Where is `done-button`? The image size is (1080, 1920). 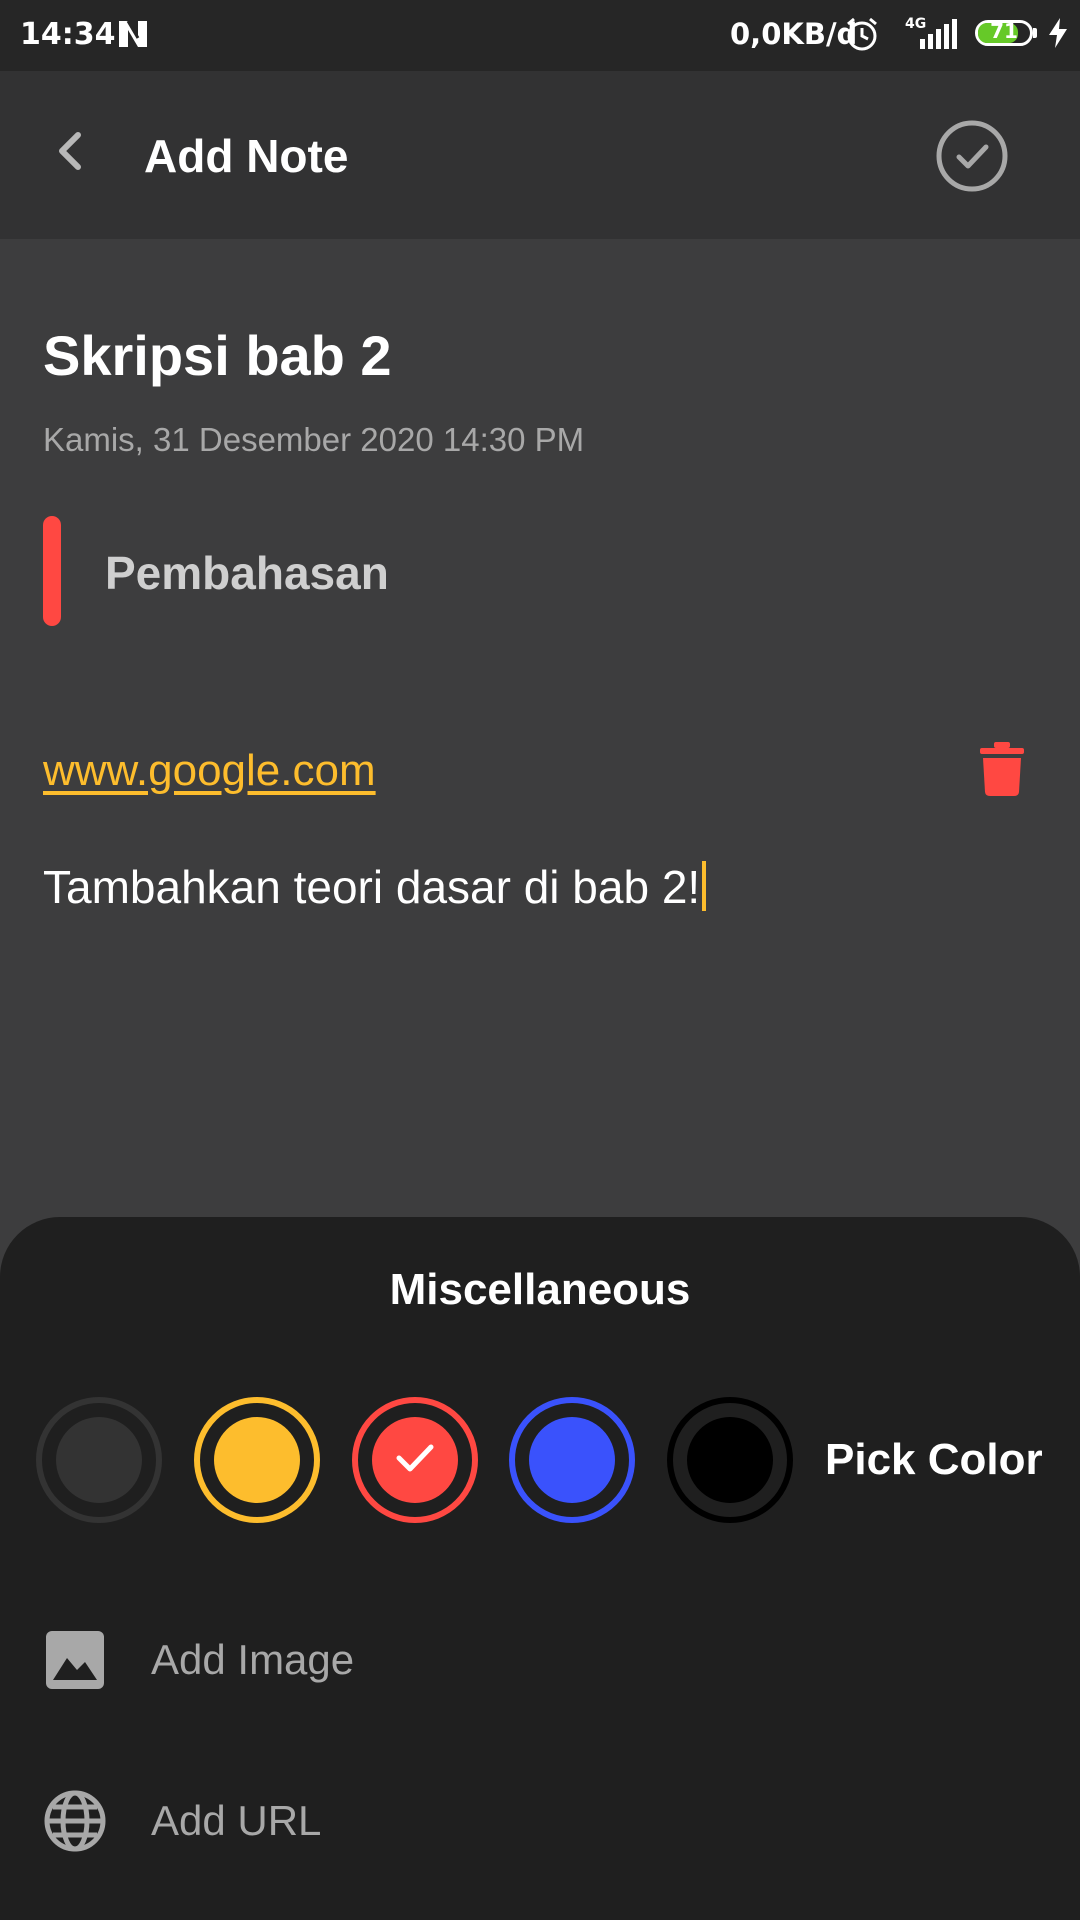 done-button is located at coordinates (972, 156).